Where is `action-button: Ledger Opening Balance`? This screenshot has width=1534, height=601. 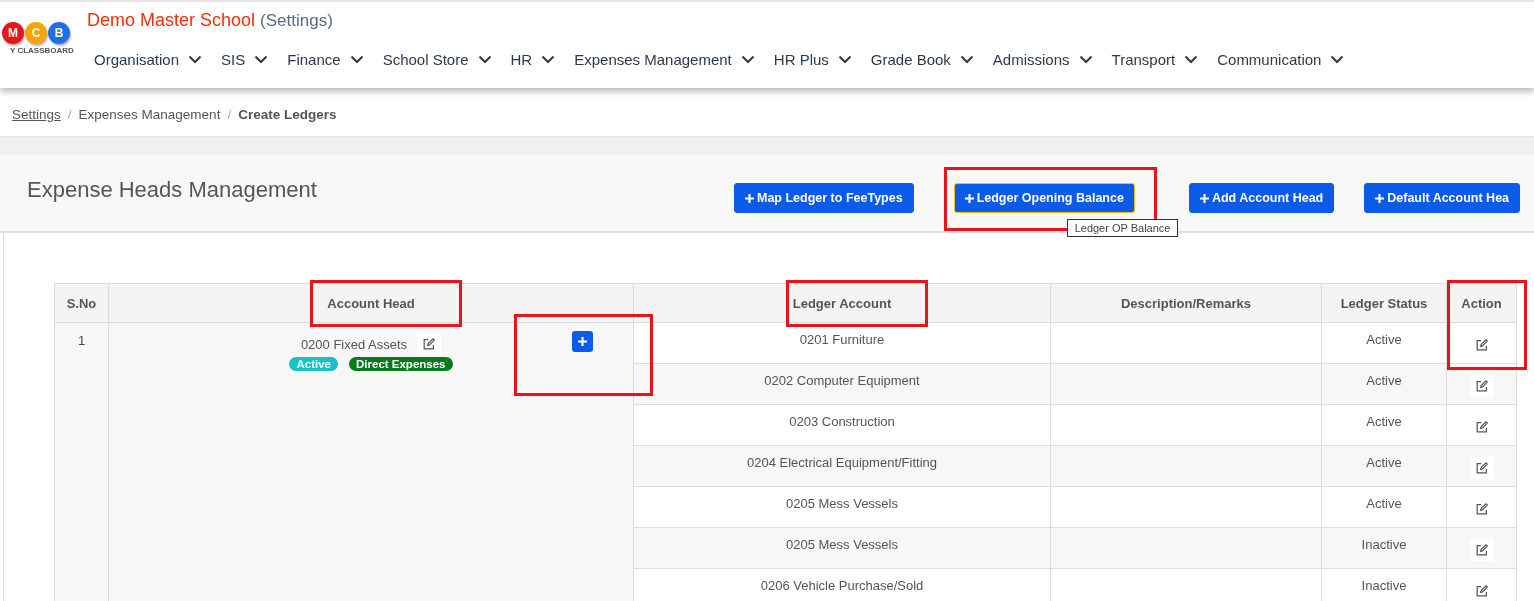
action-button: Ledger Opening Balance is located at coordinates (1044, 198).